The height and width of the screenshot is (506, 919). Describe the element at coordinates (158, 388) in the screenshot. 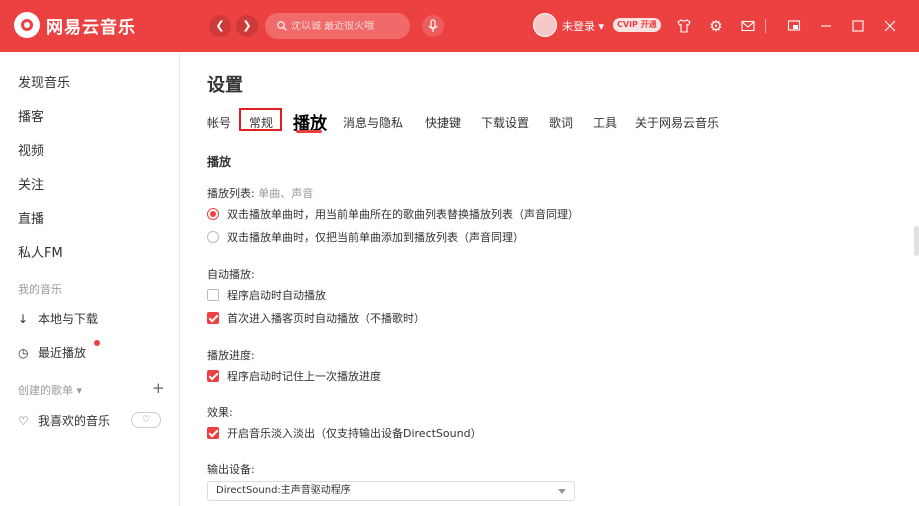

I see `add-playlist-icon: +` at that location.